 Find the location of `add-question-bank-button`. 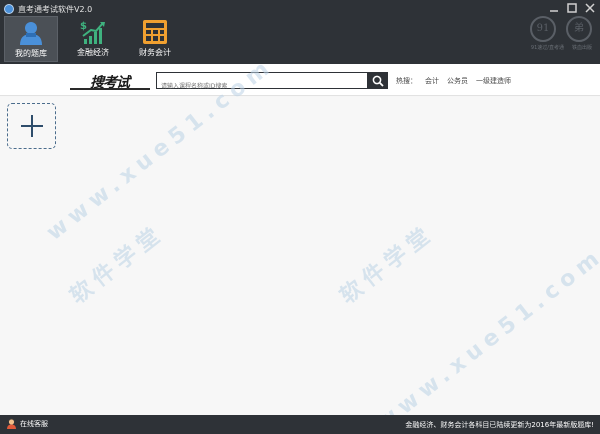

add-question-bank-button is located at coordinates (31, 126).